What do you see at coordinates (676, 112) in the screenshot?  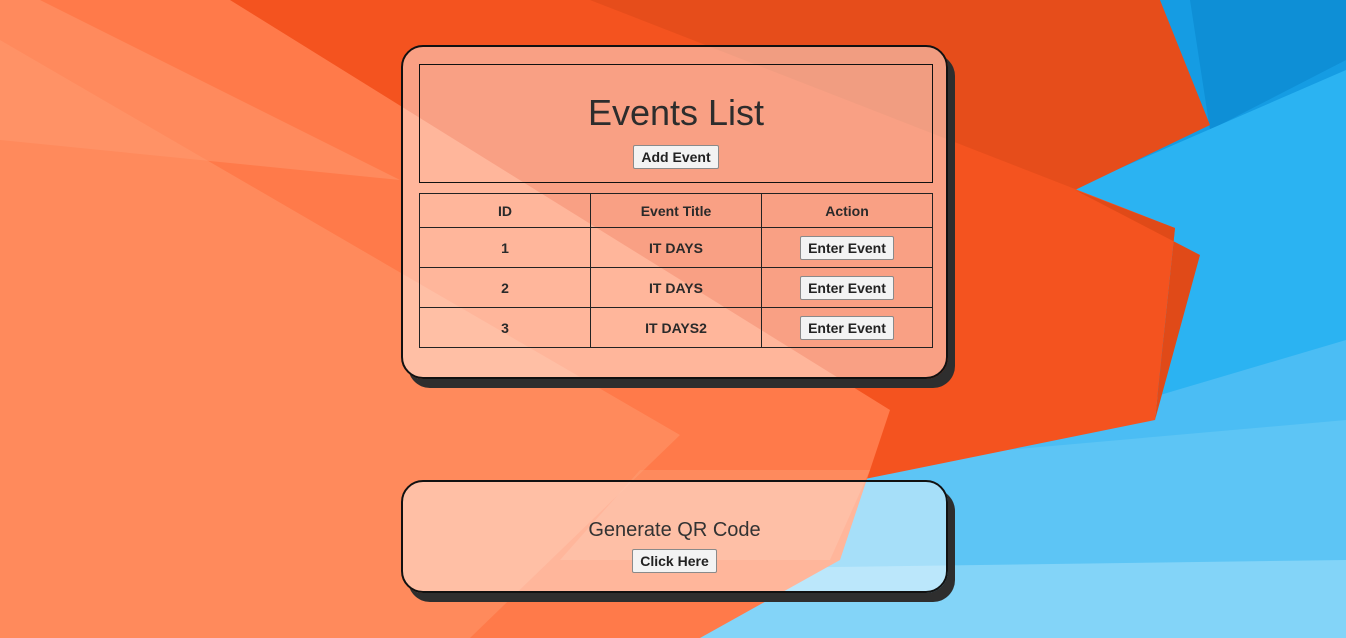 I see `page-title: Events List` at bounding box center [676, 112].